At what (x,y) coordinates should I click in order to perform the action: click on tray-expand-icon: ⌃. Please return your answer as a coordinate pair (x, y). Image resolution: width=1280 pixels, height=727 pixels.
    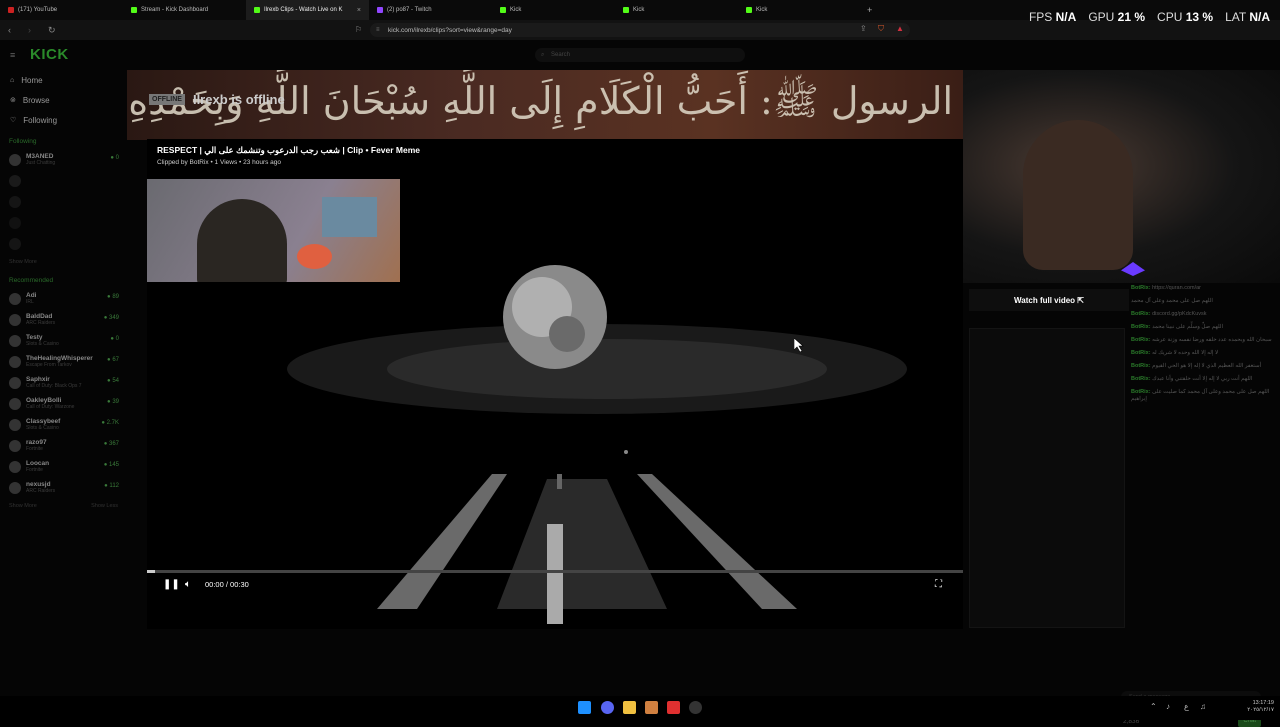
    Looking at the image, I should click on (1153, 706).